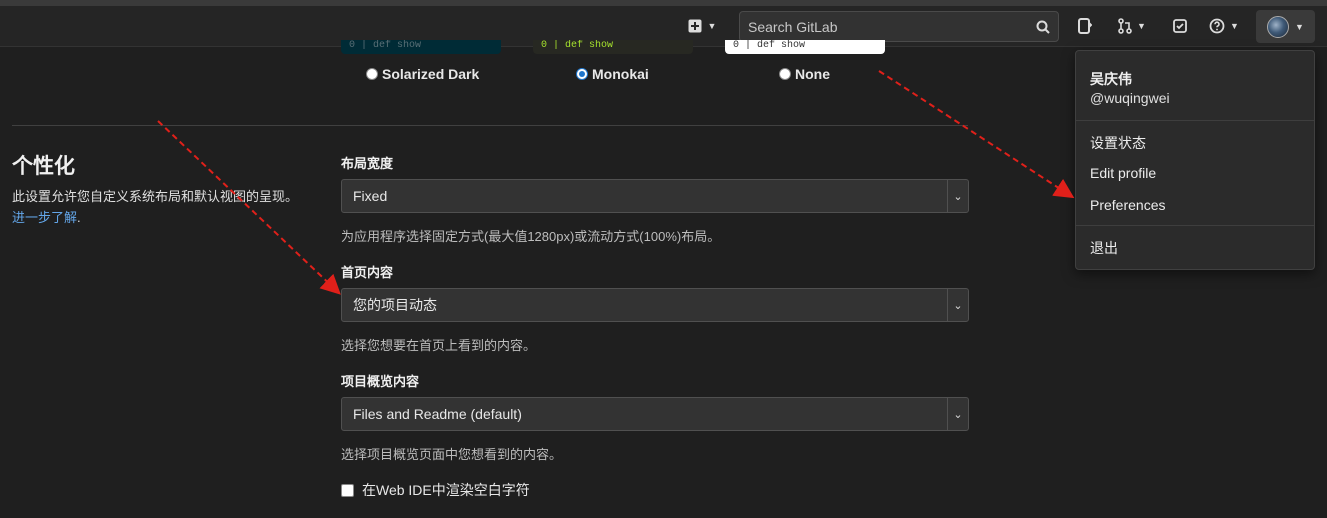  What do you see at coordinates (1118, 143) in the screenshot?
I see `menu-item-set-status: 设置状态` at bounding box center [1118, 143].